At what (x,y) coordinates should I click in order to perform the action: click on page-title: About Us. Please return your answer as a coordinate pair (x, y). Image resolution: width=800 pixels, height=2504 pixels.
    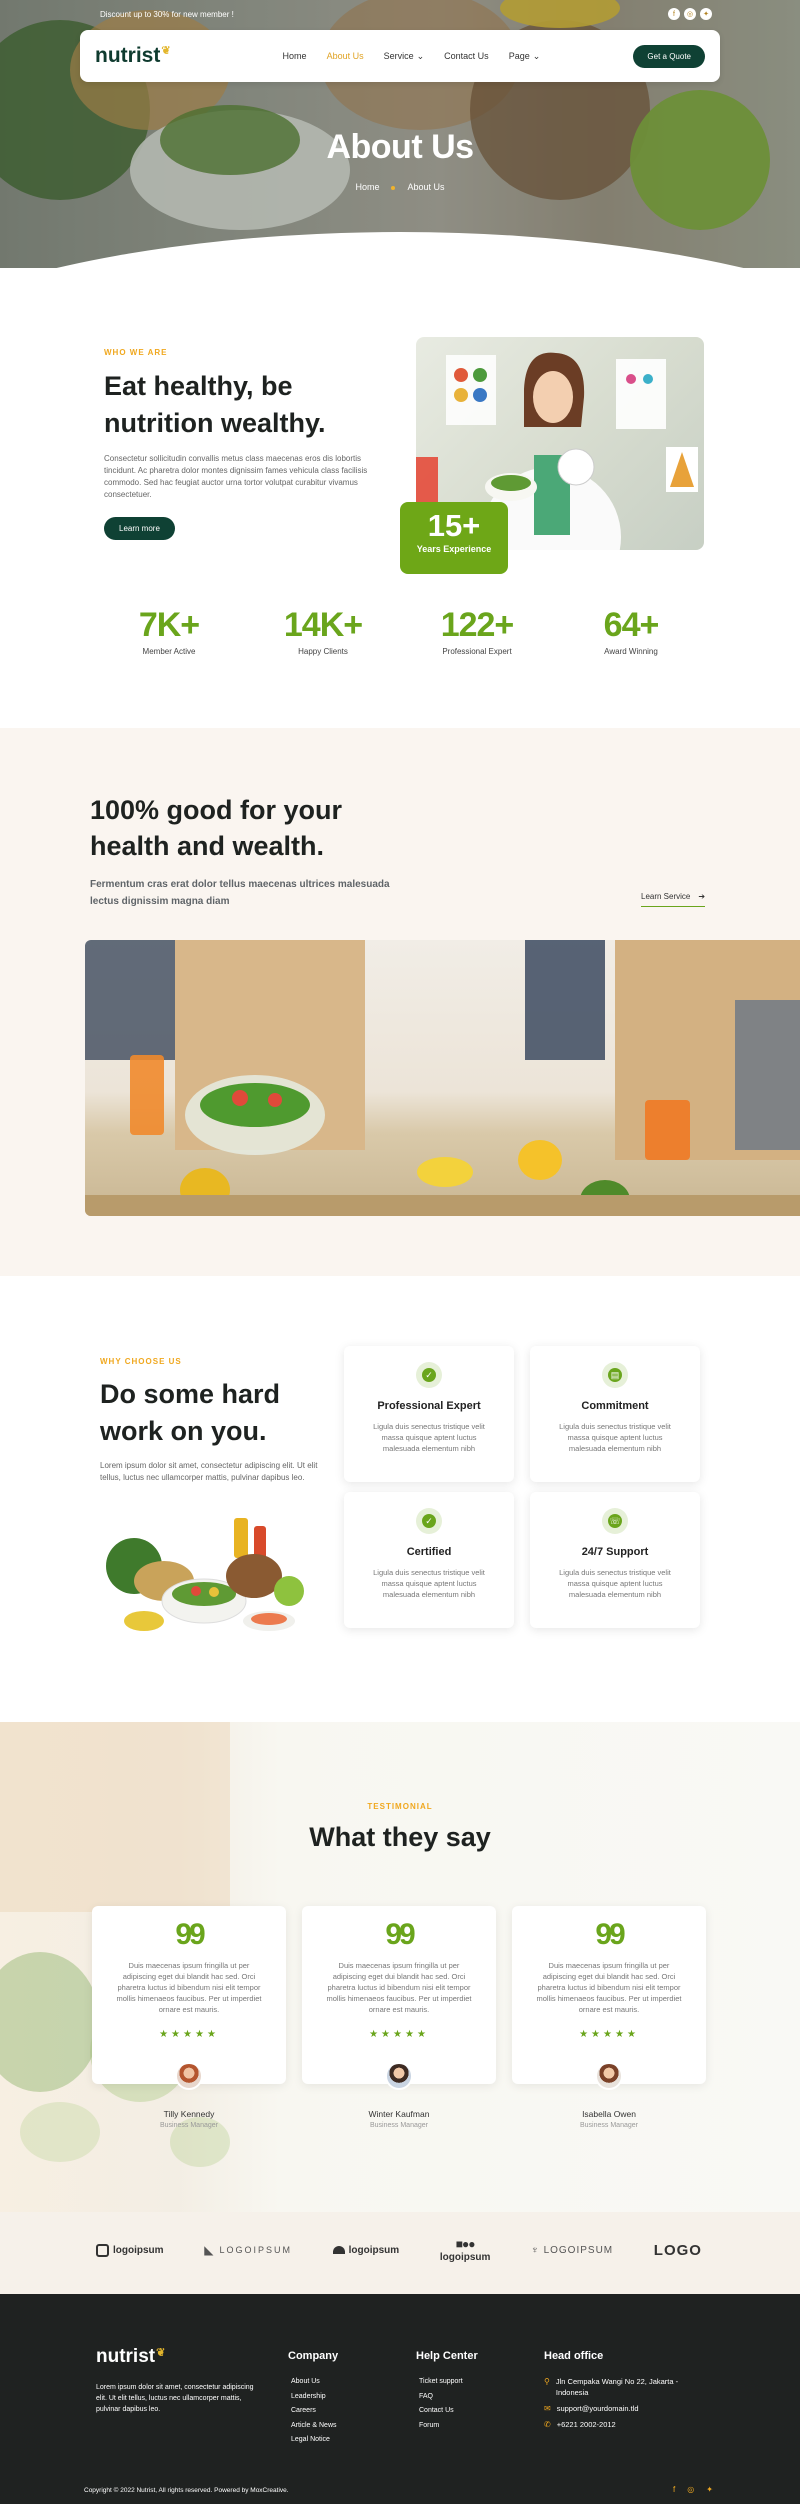
    Looking at the image, I should click on (400, 147).